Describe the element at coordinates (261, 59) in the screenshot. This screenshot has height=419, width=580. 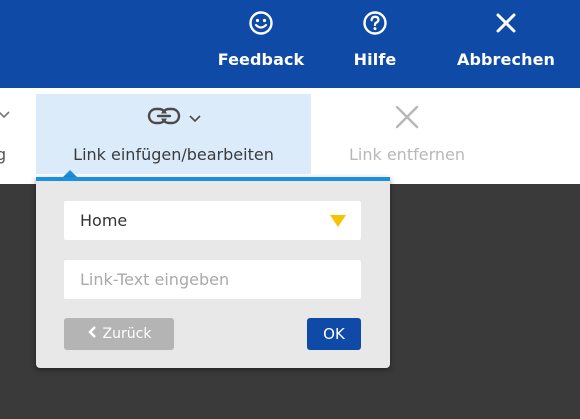
I see `feedback-label: Feedback` at that location.